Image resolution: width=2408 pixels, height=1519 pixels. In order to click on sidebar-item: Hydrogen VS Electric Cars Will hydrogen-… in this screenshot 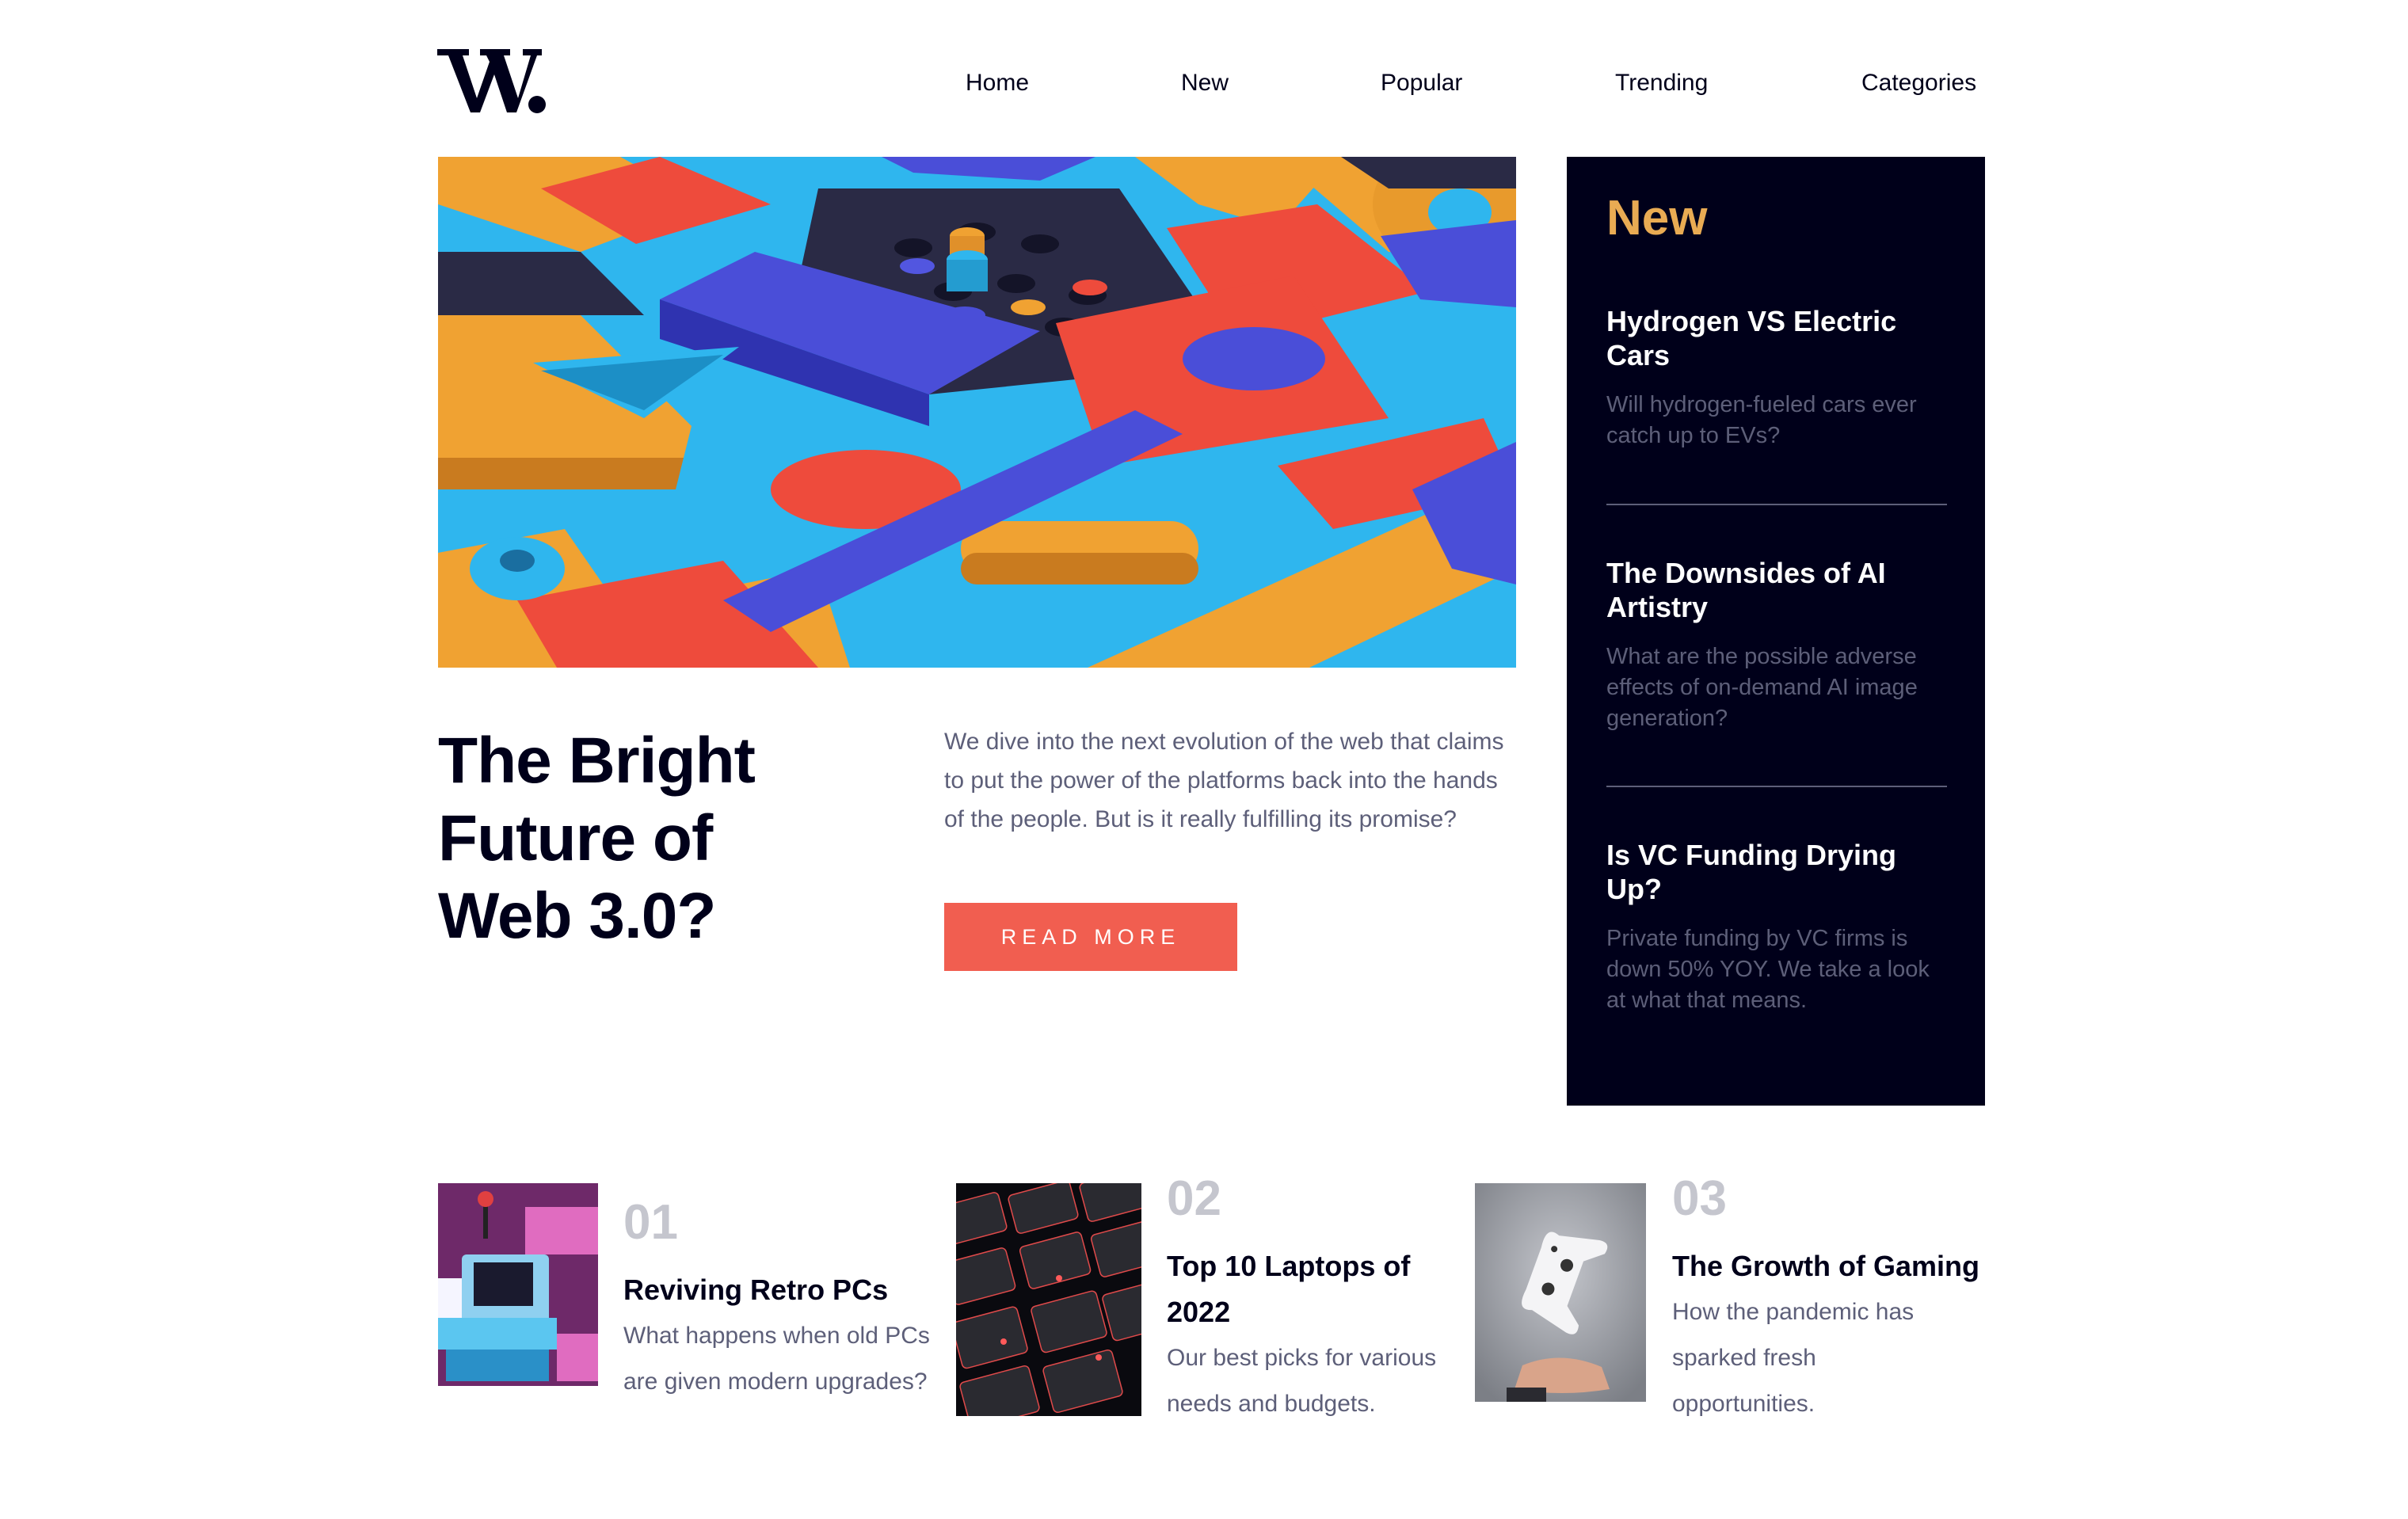, I will do `click(1777, 377)`.